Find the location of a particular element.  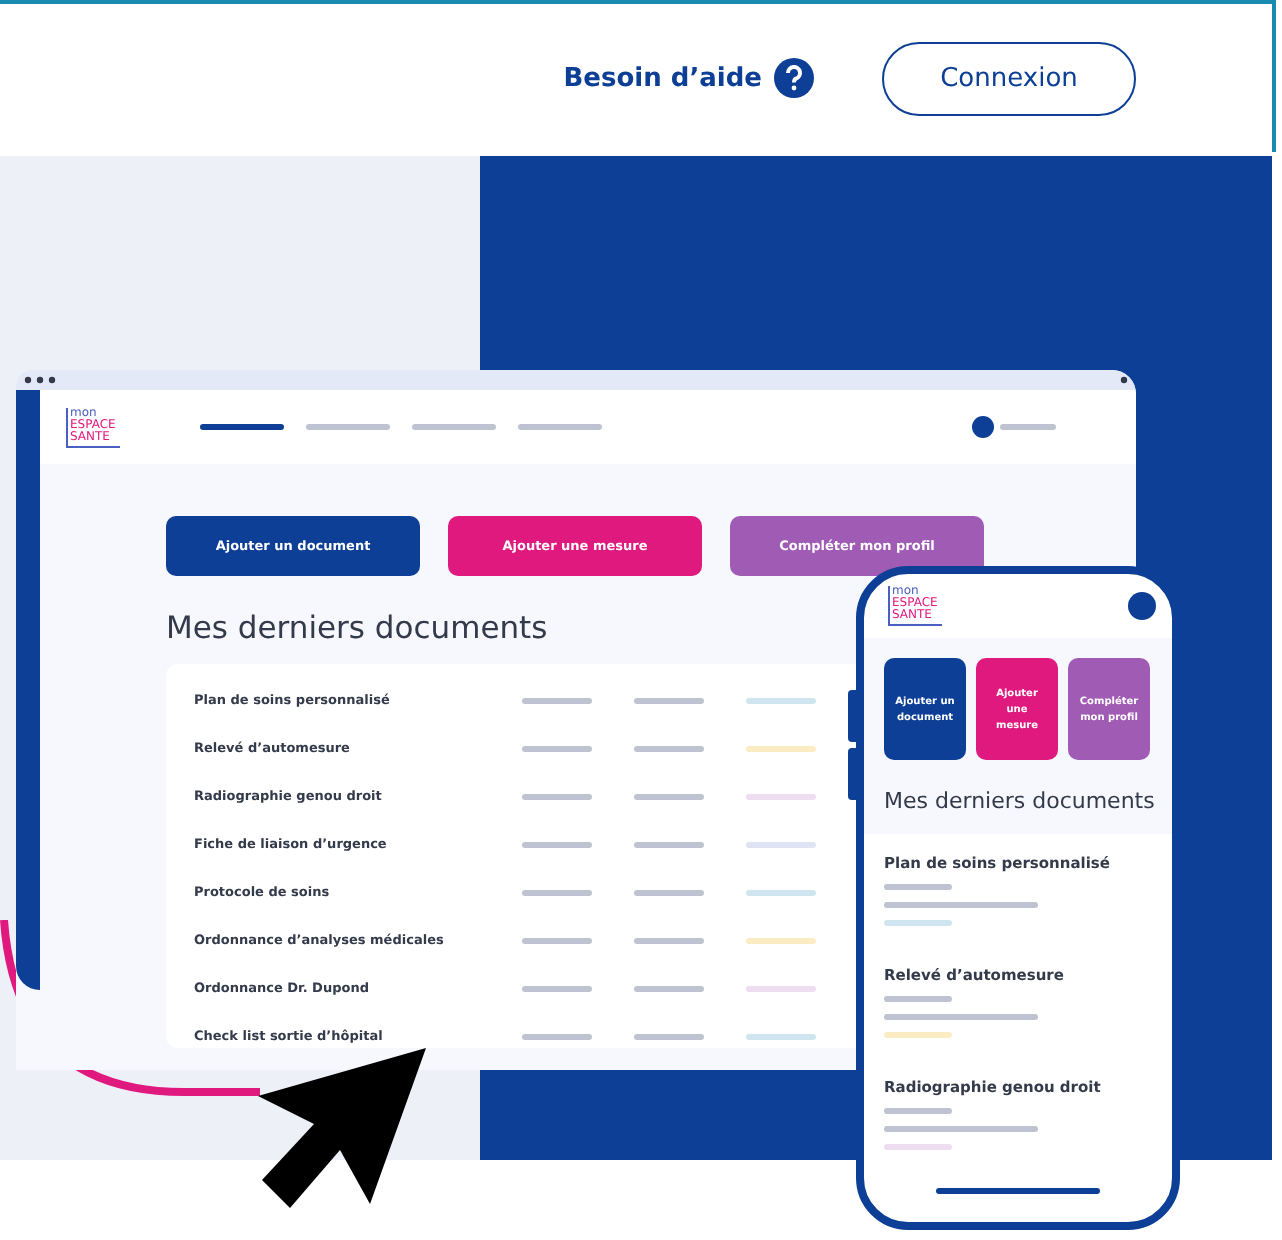

login-button: Connexion is located at coordinates (1009, 78).